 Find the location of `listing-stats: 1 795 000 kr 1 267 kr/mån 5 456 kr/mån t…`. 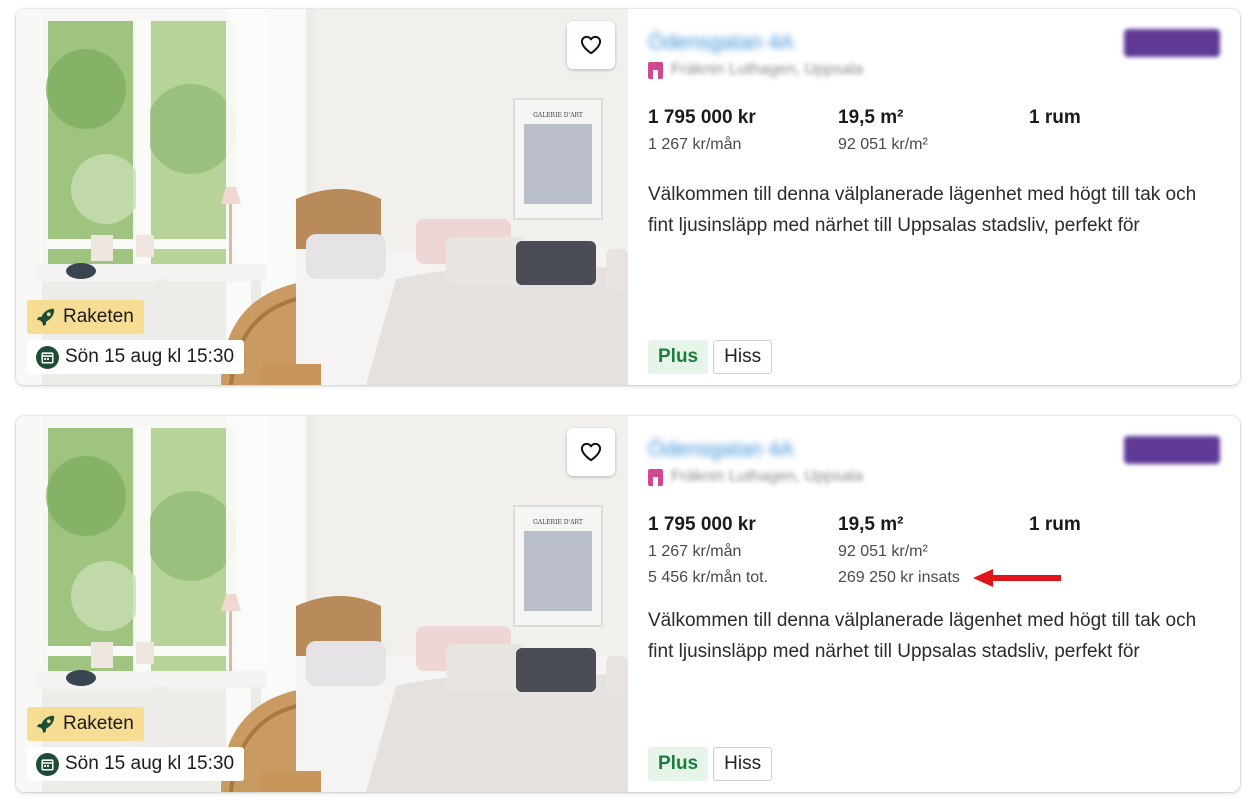

listing-stats: 1 795 000 kr 1 267 kr/mån 5 456 kr/mån t… is located at coordinates (934, 559).